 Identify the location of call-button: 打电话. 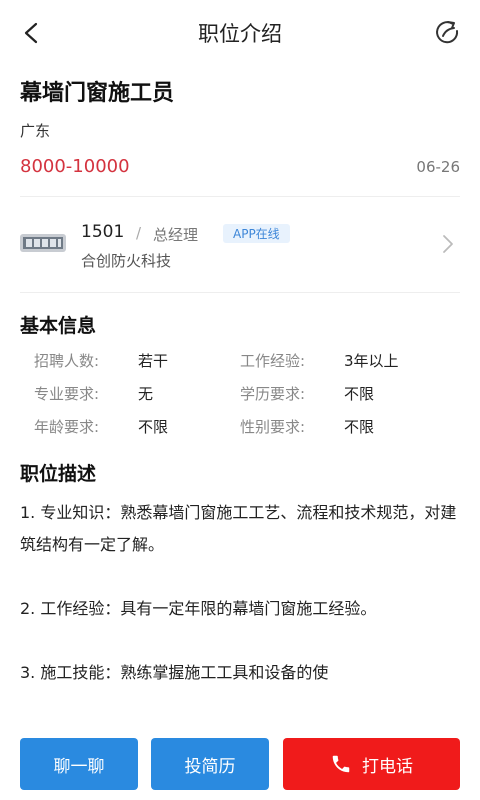
(371, 764).